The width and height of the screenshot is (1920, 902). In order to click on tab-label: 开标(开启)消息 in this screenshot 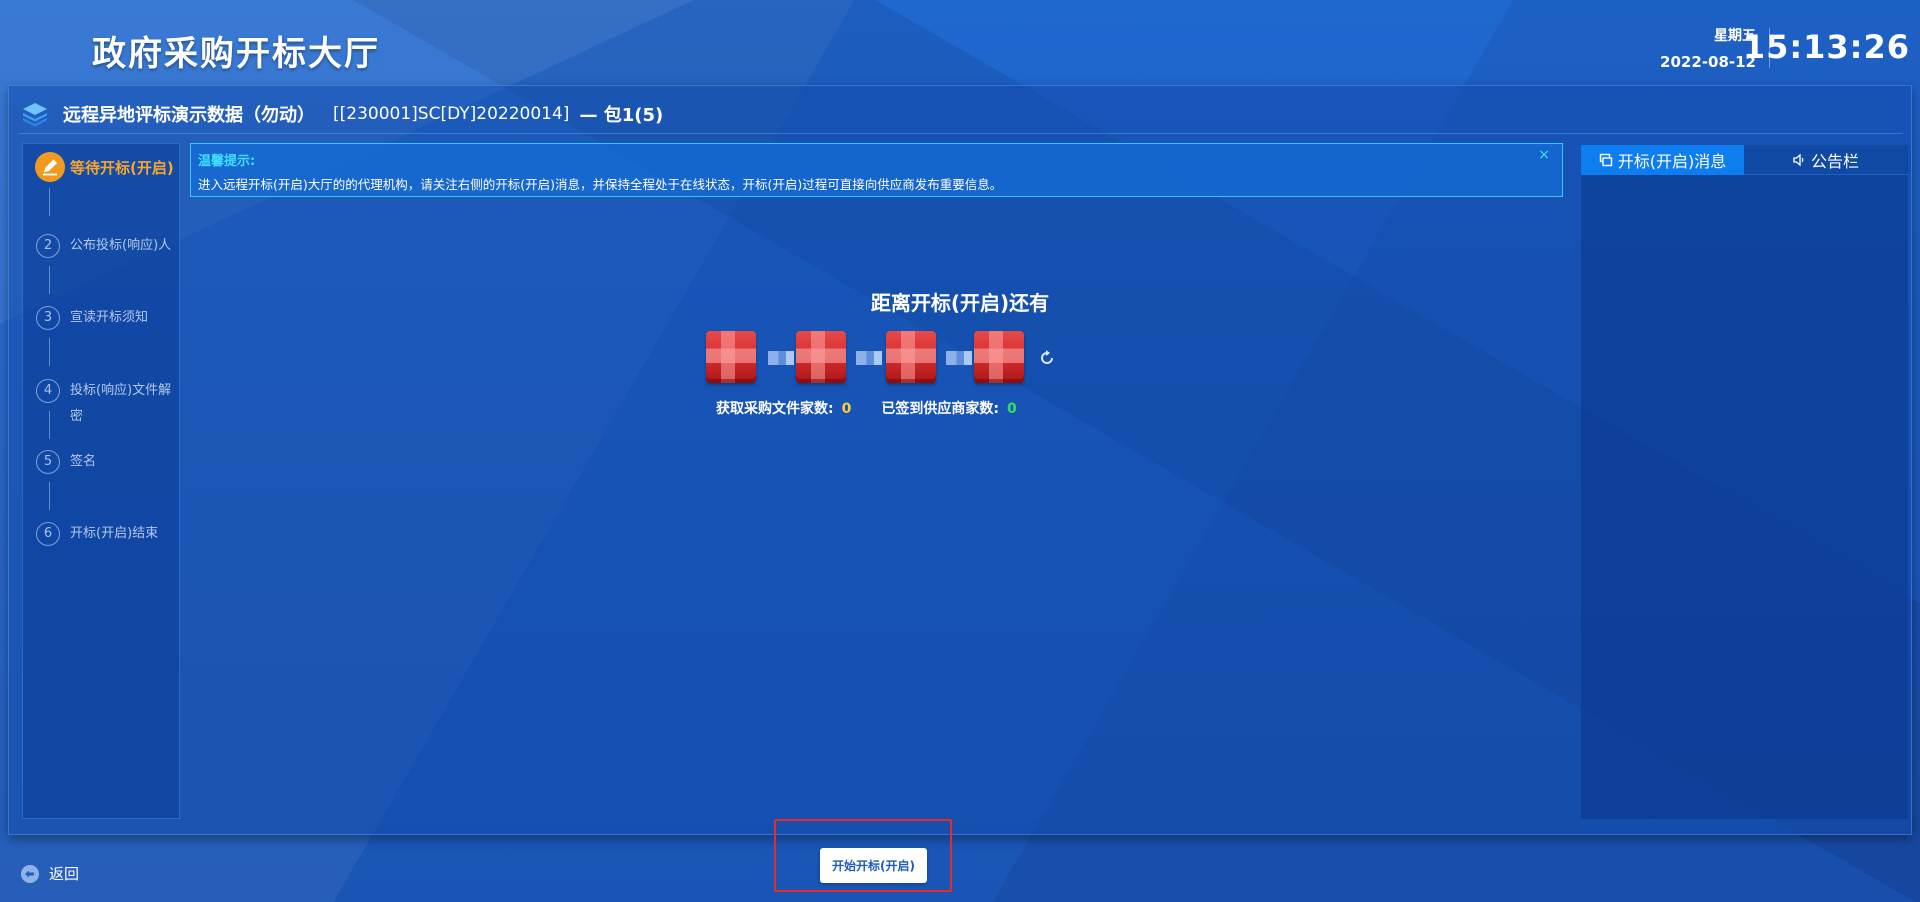, I will do `click(1672, 161)`.